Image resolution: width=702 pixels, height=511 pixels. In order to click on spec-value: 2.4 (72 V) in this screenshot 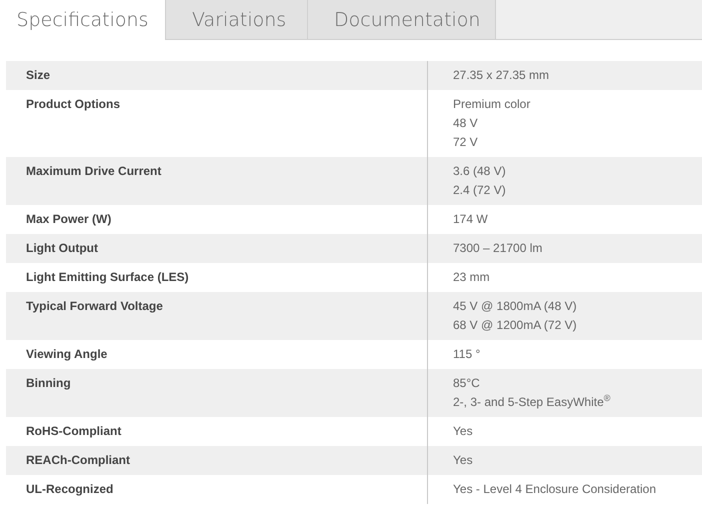, I will do `click(479, 190)`.